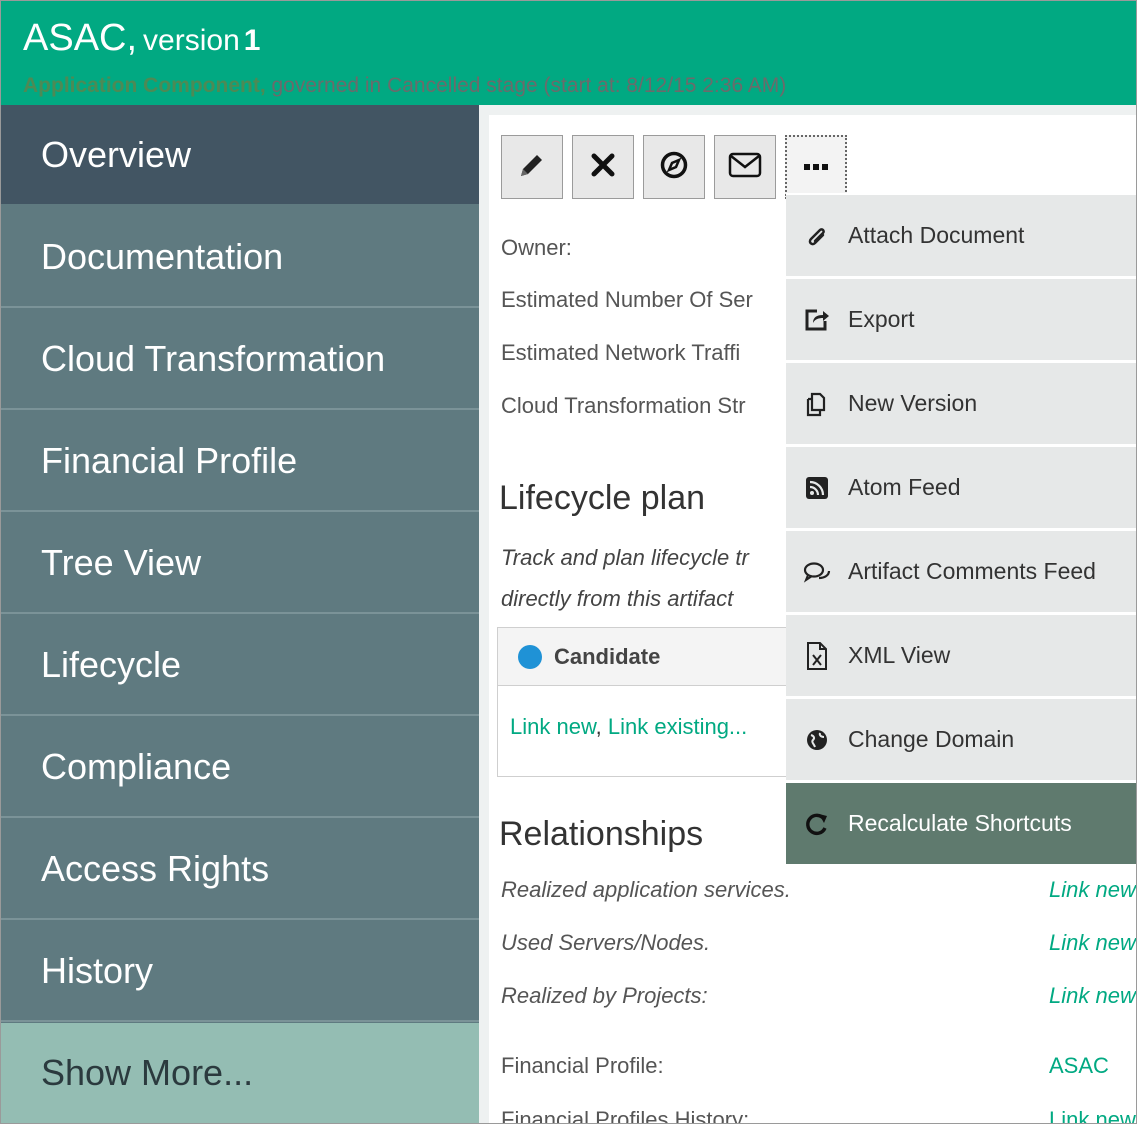 The height and width of the screenshot is (1124, 1137). I want to click on menu-item-new-version: New Version, so click(961, 403).